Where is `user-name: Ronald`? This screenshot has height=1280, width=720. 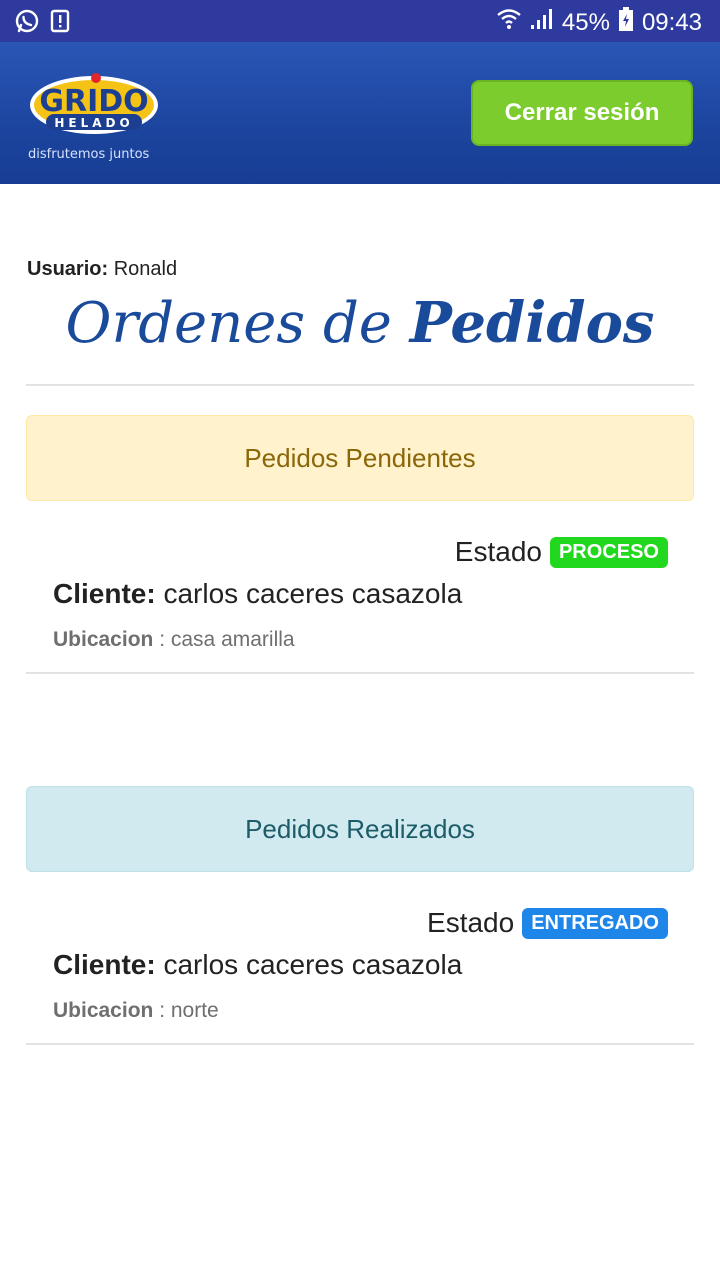 user-name: Ronald is located at coordinates (145, 269).